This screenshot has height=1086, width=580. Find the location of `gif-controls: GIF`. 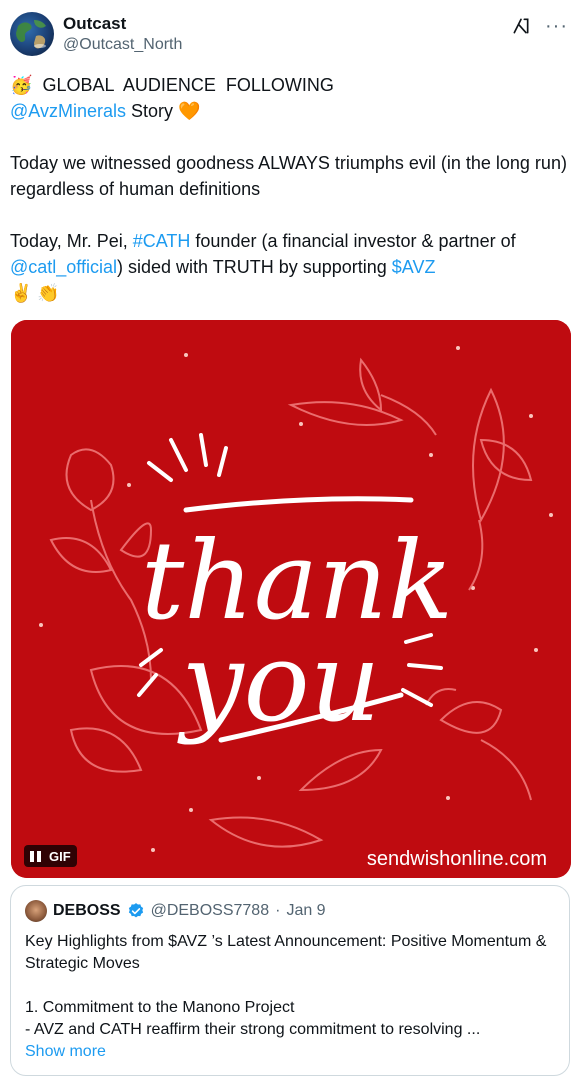

gif-controls: GIF is located at coordinates (50, 856).